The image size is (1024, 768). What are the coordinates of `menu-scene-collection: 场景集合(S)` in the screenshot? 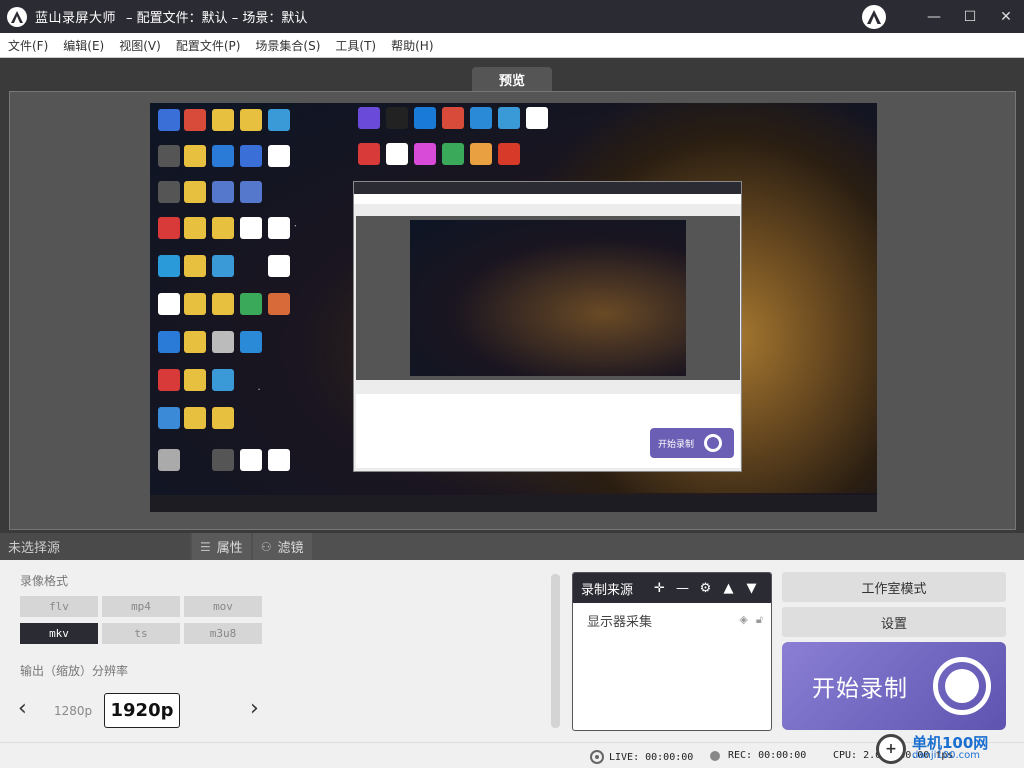 It's located at (287, 45).